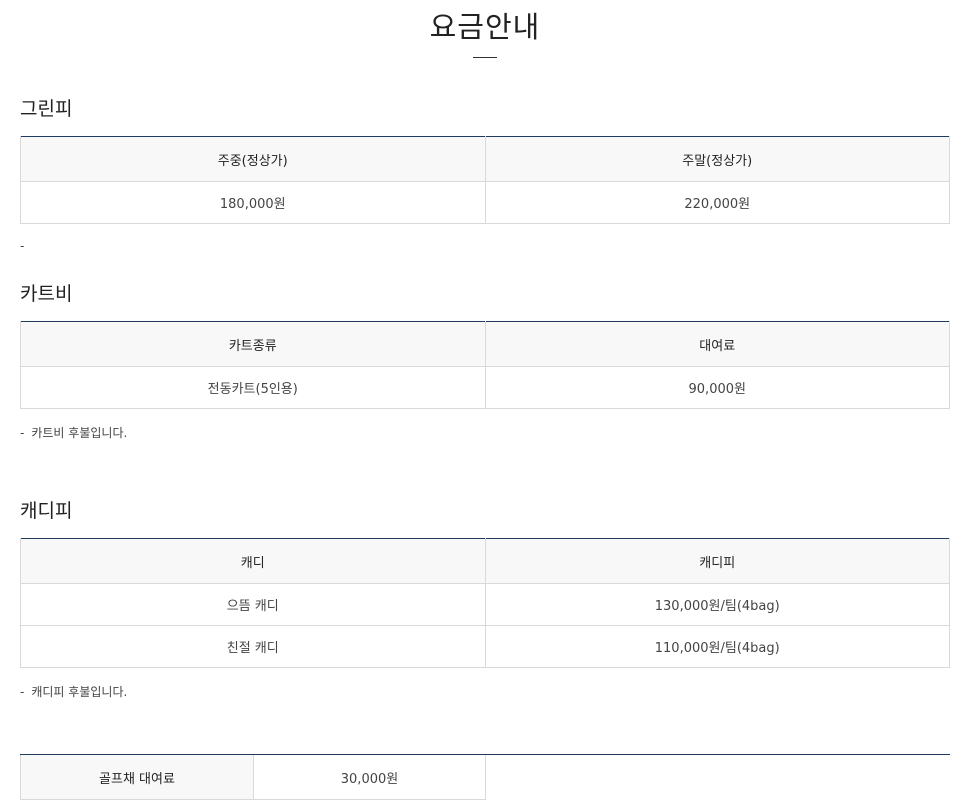  What do you see at coordinates (485, 27) in the screenshot?
I see `page-title: 요금안내` at bounding box center [485, 27].